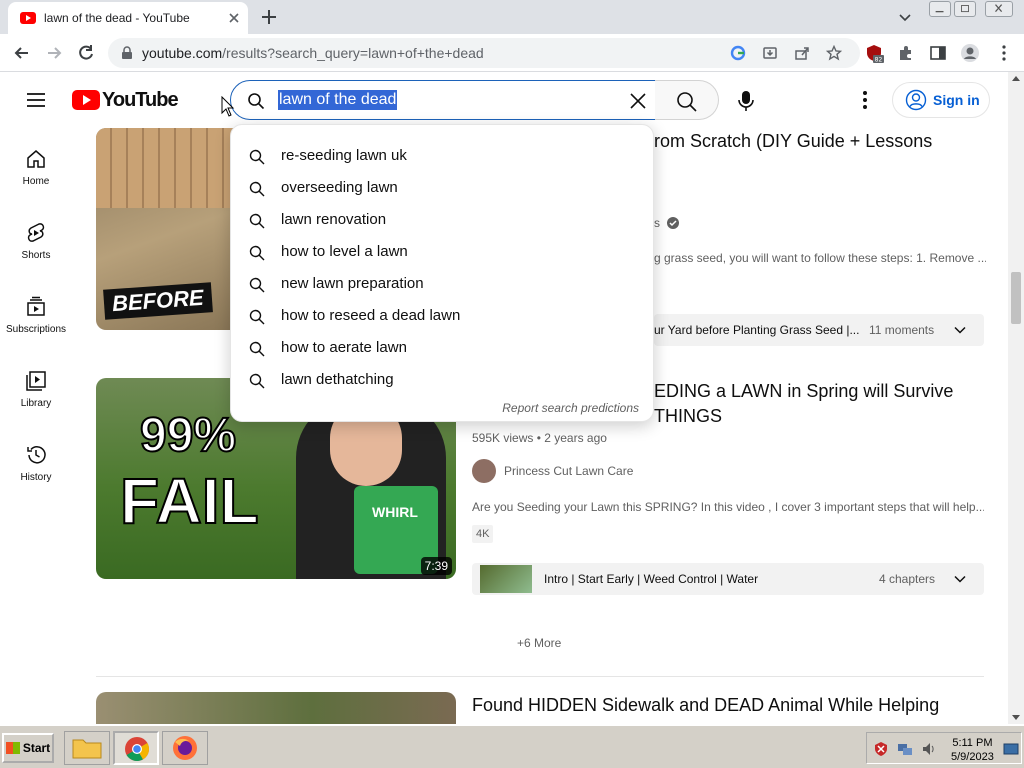 The image size is (1024, 768). I want to click on youtube-header: YouTube lawn of the dead Sign in, so click(504, 100).